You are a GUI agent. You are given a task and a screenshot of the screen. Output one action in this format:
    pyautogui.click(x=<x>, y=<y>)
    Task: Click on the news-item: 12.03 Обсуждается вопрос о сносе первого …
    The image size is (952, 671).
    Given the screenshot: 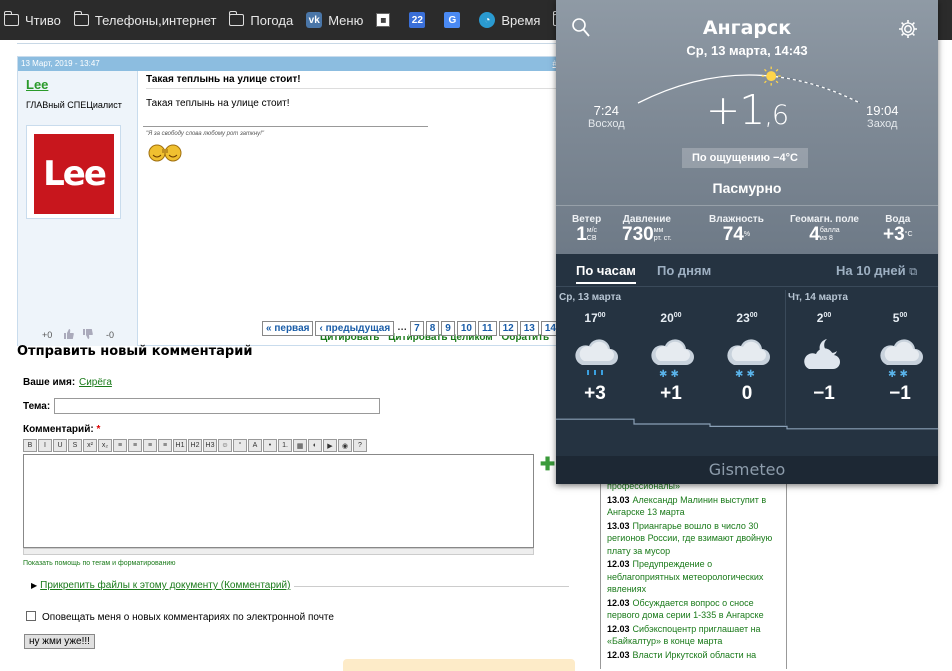 What is the action you would take?
    pyautogui.click(x=693, y=609)
    